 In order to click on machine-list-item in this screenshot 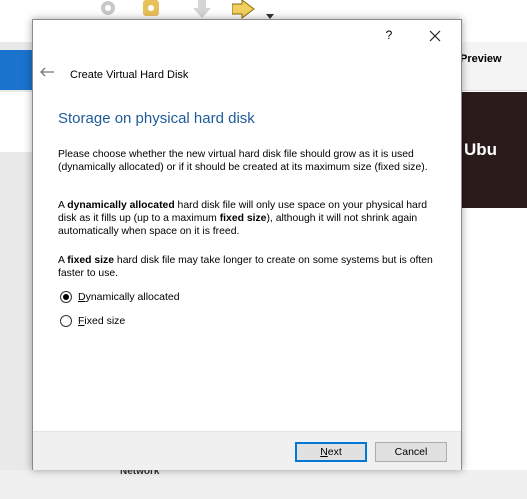, I will do `click(18, 122)`.